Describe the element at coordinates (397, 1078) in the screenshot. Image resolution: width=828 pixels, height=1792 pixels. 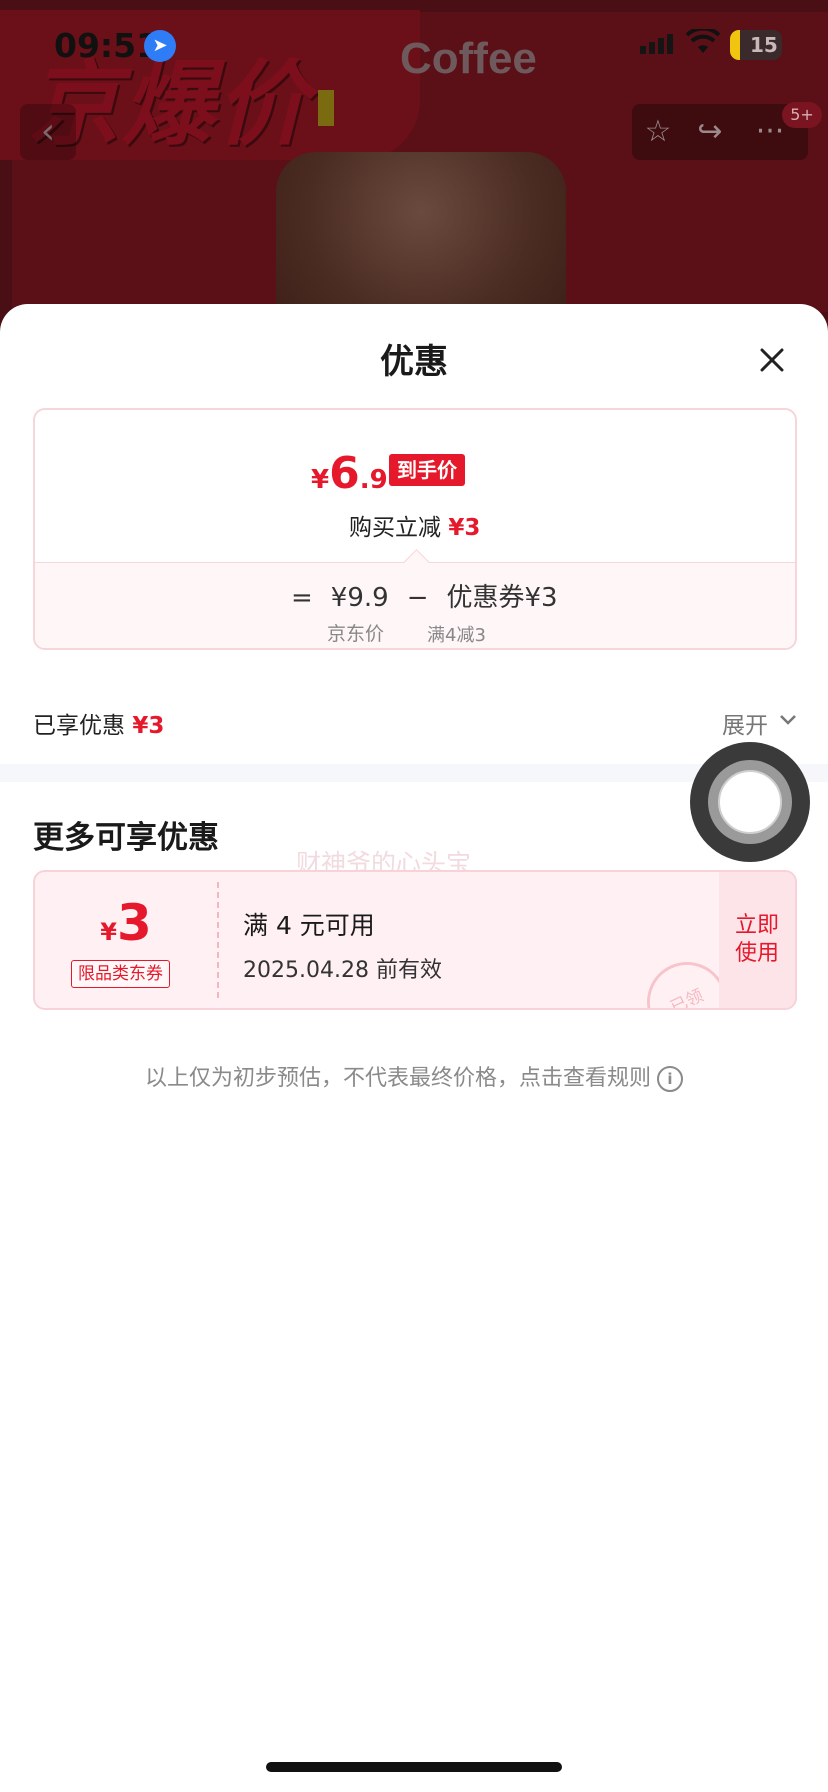
I see `disclaimer-text: 以上仅为初步预估，不代表最终价格，点击查看规则` at that location.